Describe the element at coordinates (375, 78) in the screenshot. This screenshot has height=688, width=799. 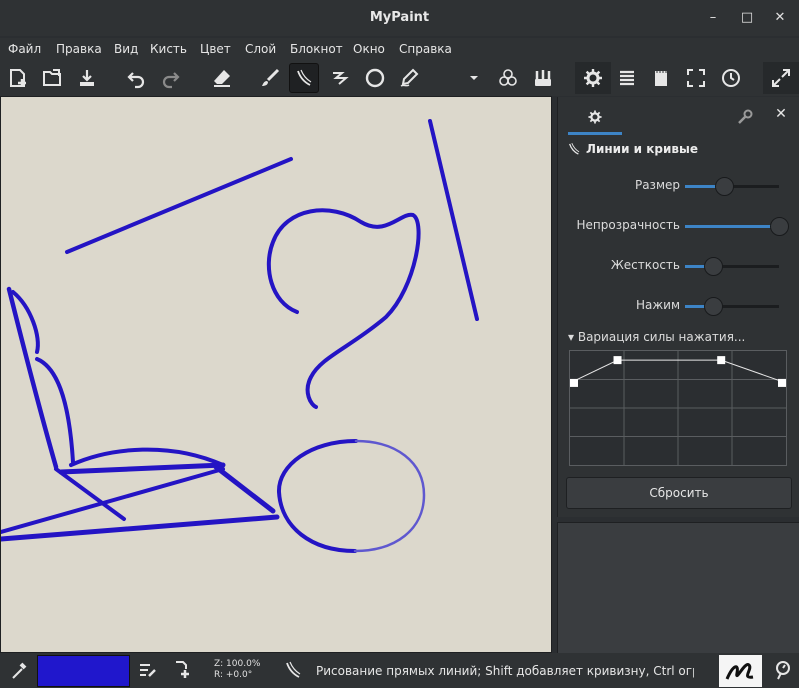
I see `ellipse-button` at that location.